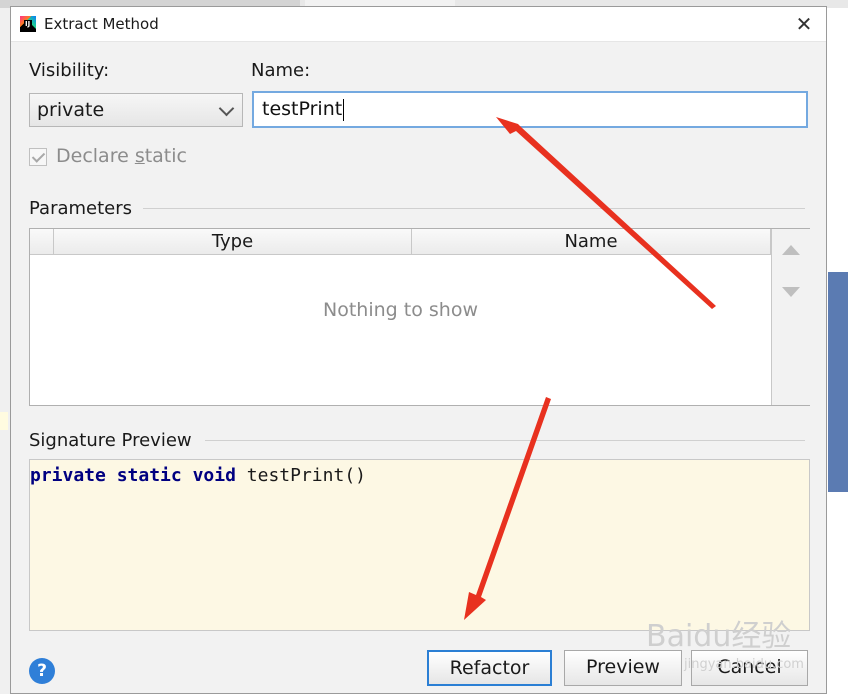 This screenshot has width=848, height=694. What do you see at coordinates (743, 664) in the screenshot?
I see `watermark-url-text: jingyan.baidu.com` at bounding box center [743, 664].